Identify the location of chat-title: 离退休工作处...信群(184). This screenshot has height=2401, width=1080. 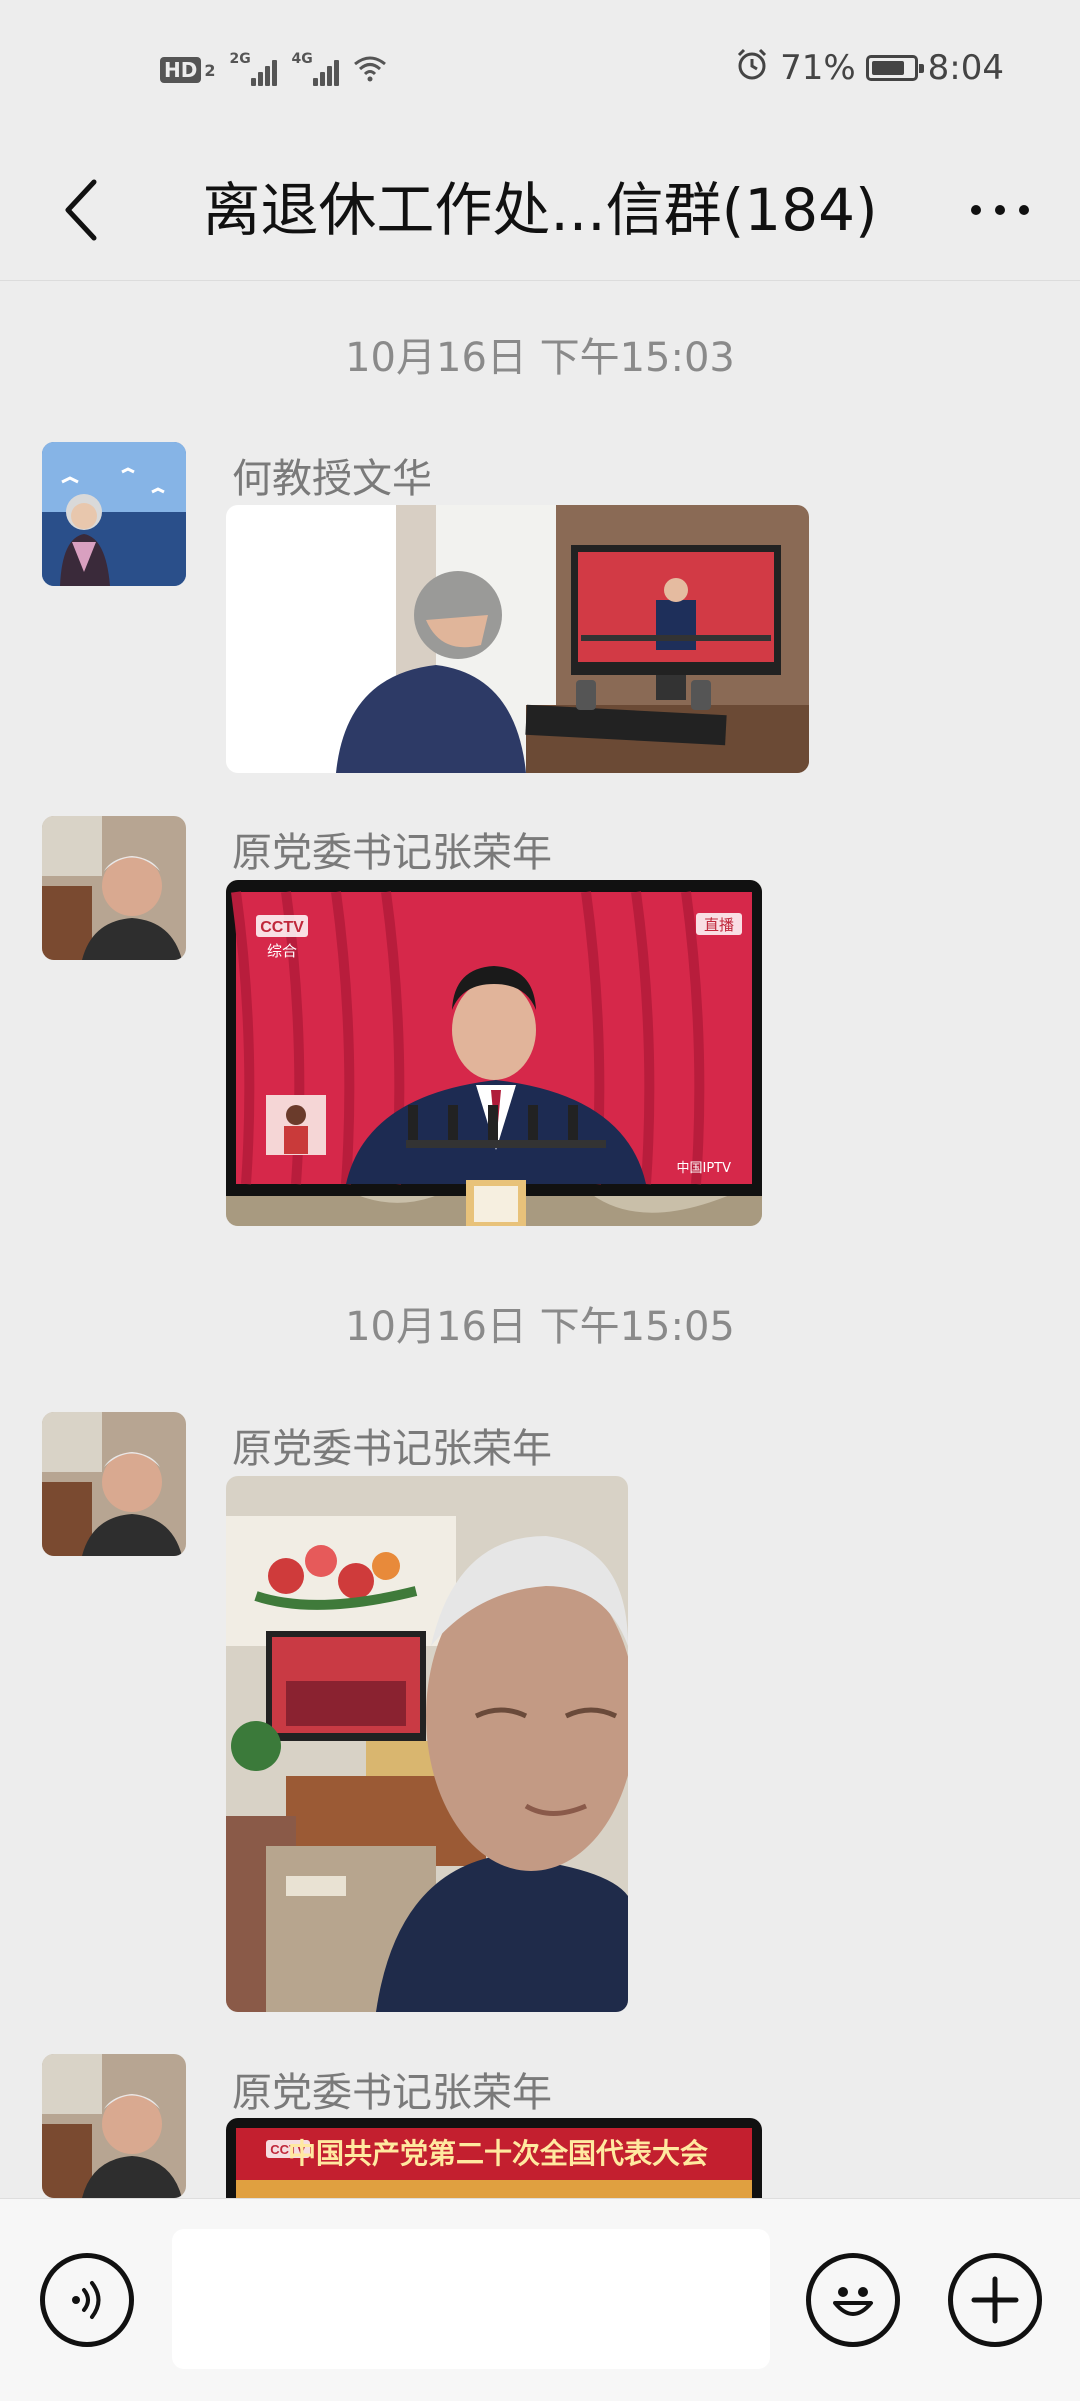
(540, 210).